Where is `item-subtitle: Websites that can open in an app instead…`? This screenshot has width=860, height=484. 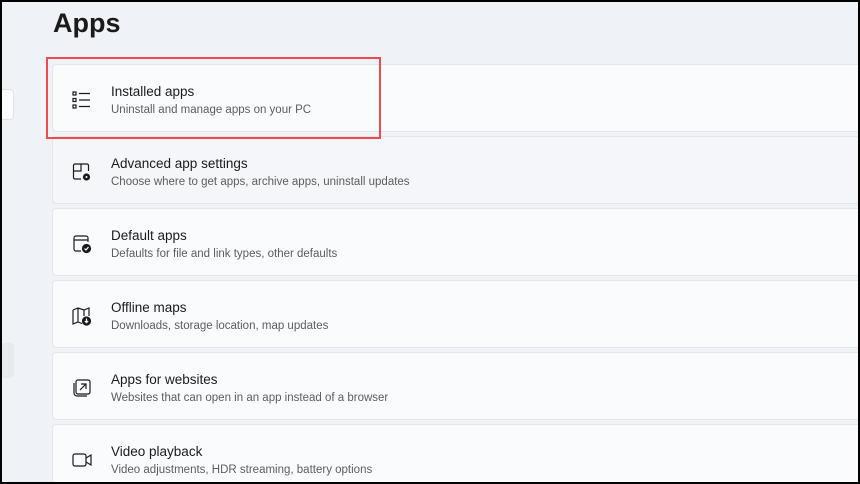 item-subtitle: Websites that can open in an app instead… is located at coordinates (250, 398).